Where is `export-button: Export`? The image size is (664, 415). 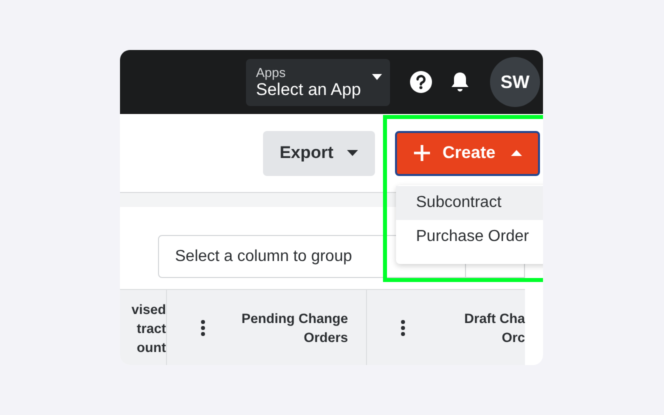 export-button: Export is located at coordinates (319, 153).